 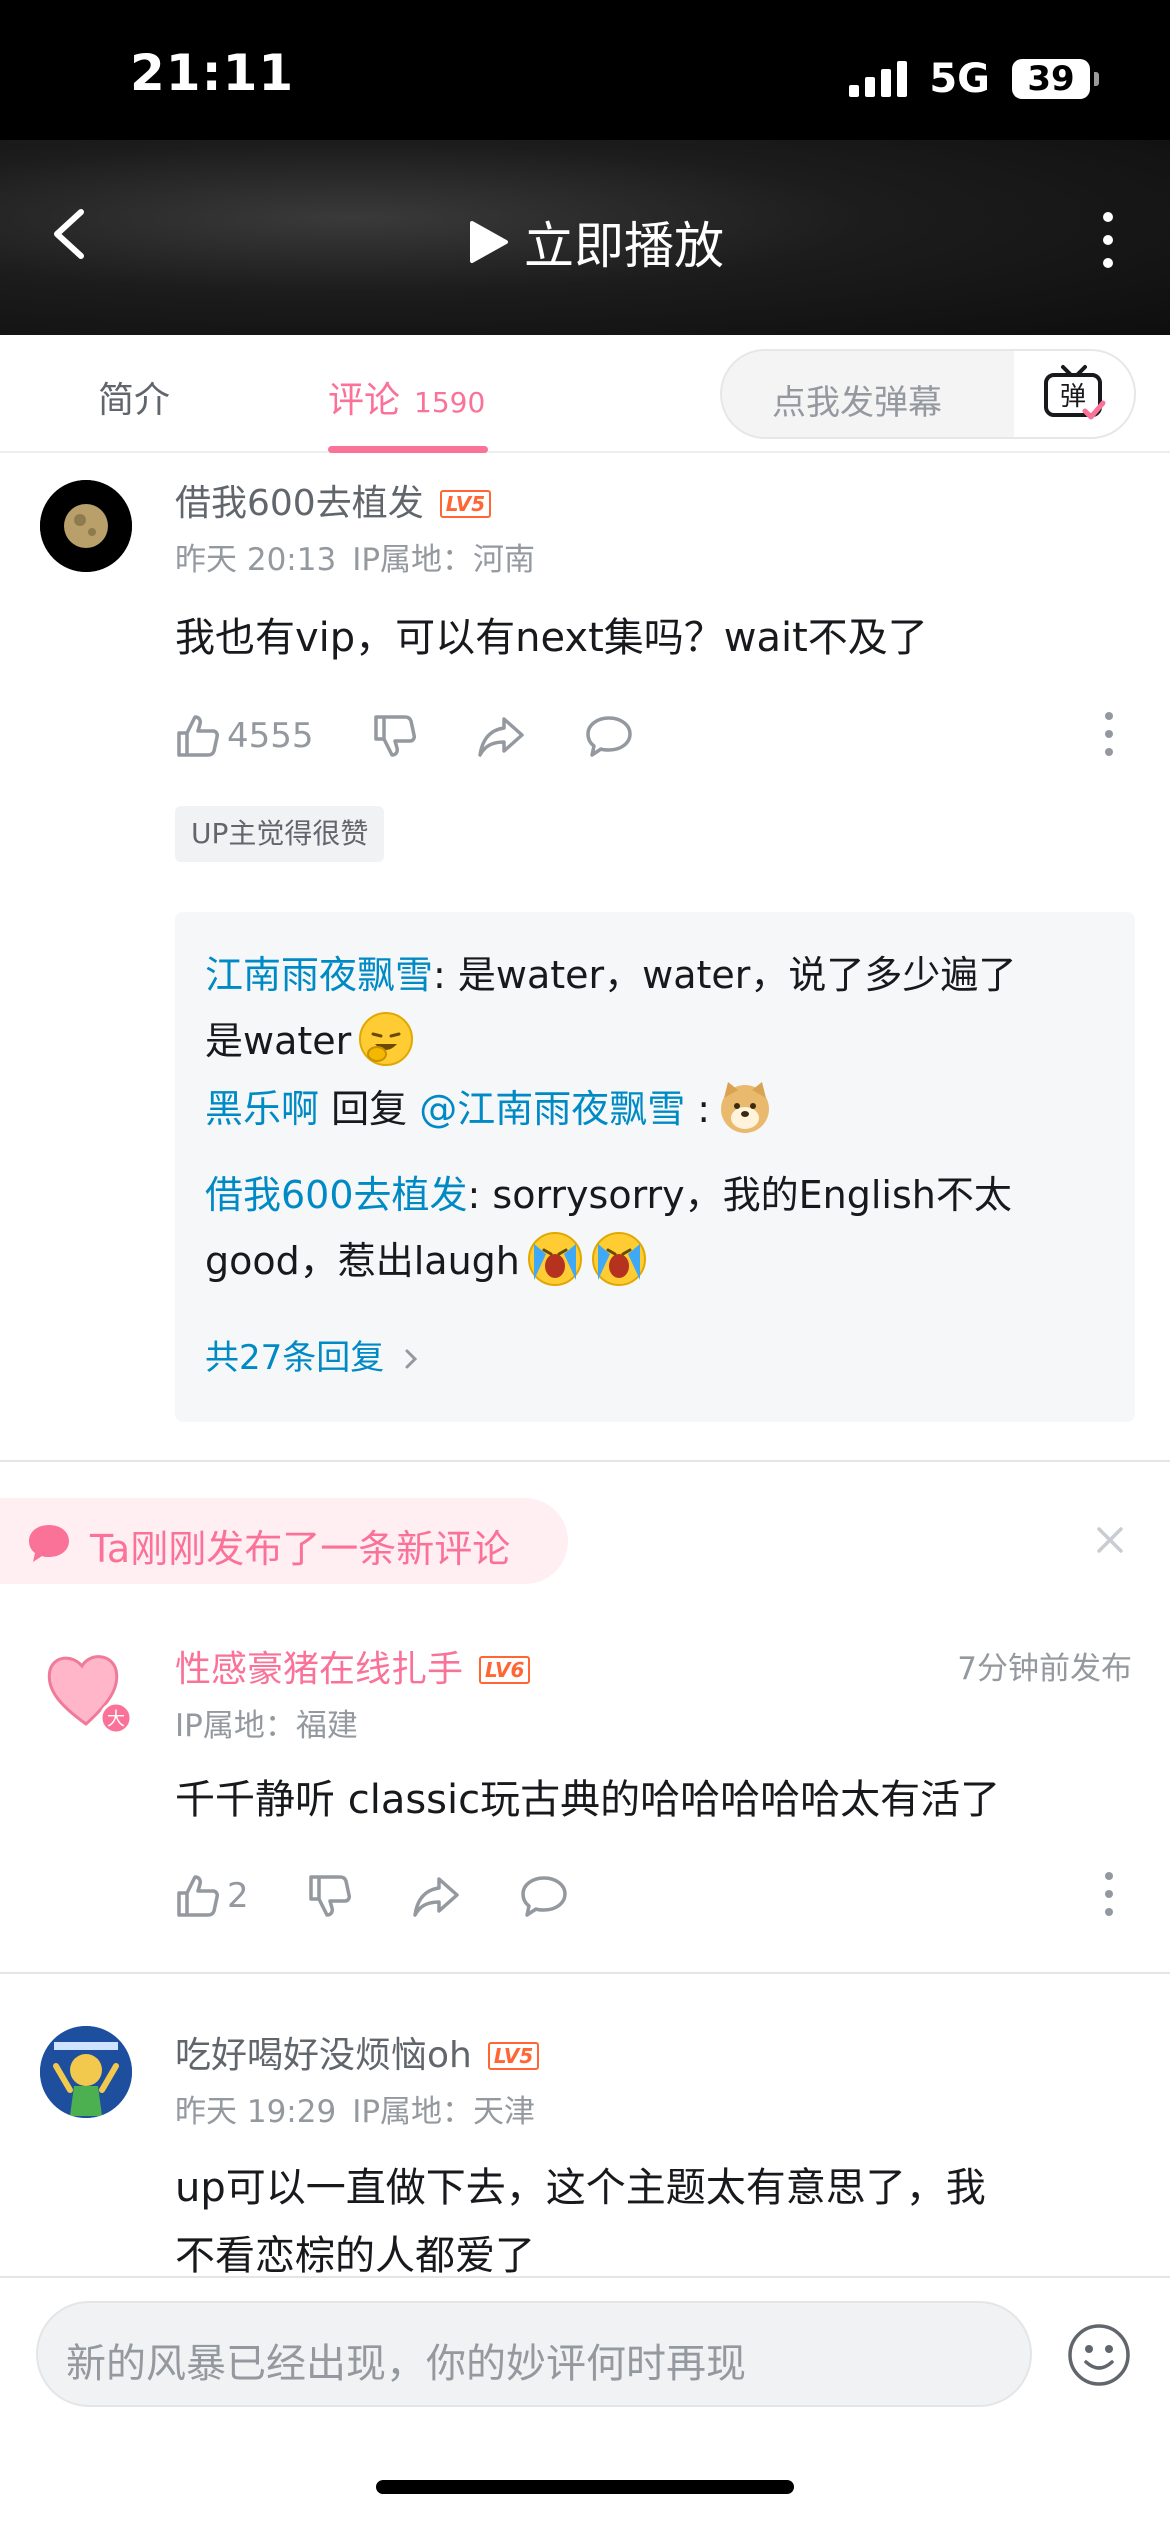 What do you see at coordinates (505, 1670) in the screenshot?
I see `level-badge: LV6` at bounding box center [505, 1670].